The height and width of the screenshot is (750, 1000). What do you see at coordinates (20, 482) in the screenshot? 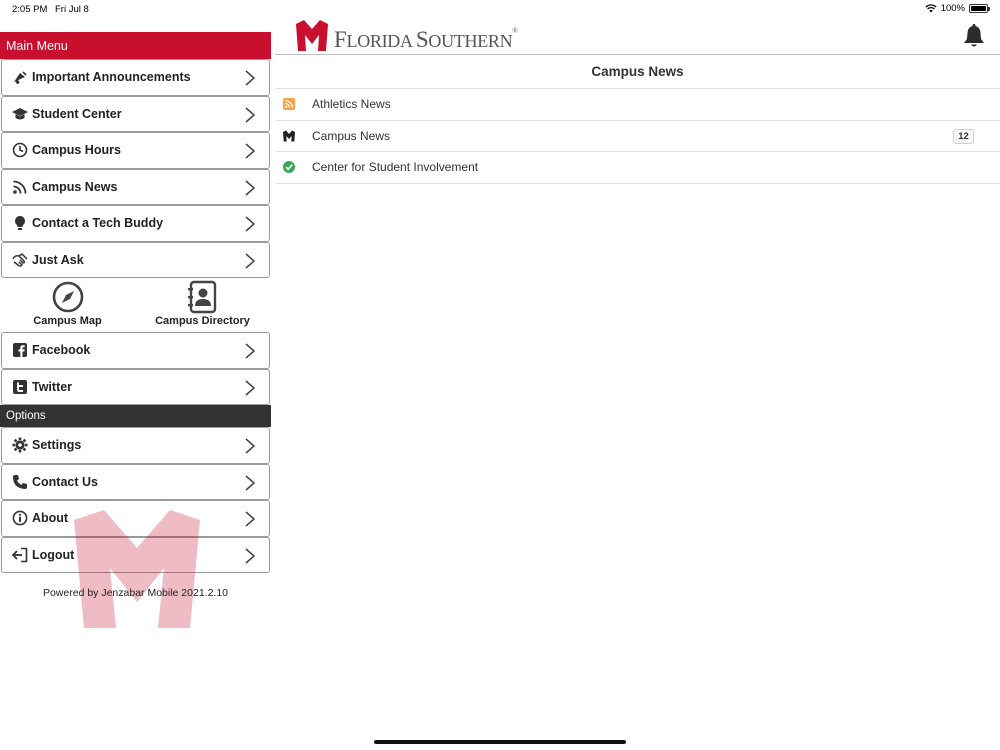
I see `phone-icon` at bounding box center [20, 482].